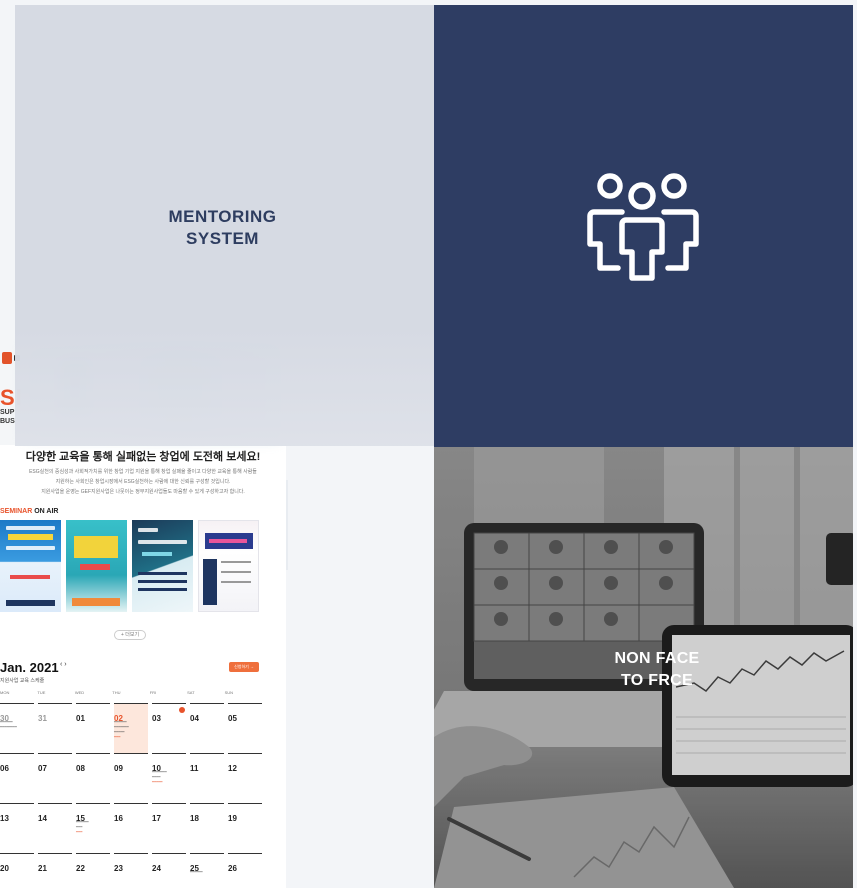 This screenshot has height=888, width=857. I want to click on calendar-day: 24, so click(169, 870).